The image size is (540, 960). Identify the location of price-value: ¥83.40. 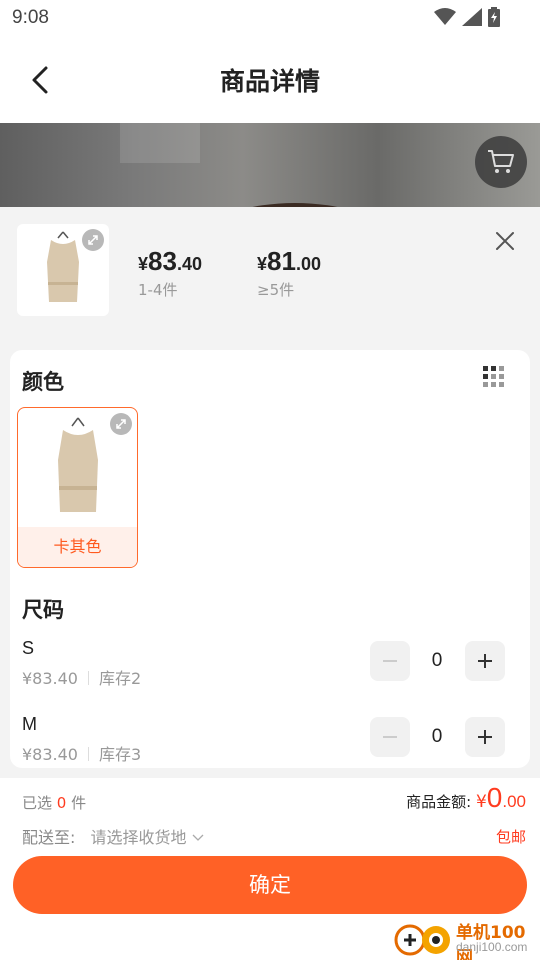
(170, 261).